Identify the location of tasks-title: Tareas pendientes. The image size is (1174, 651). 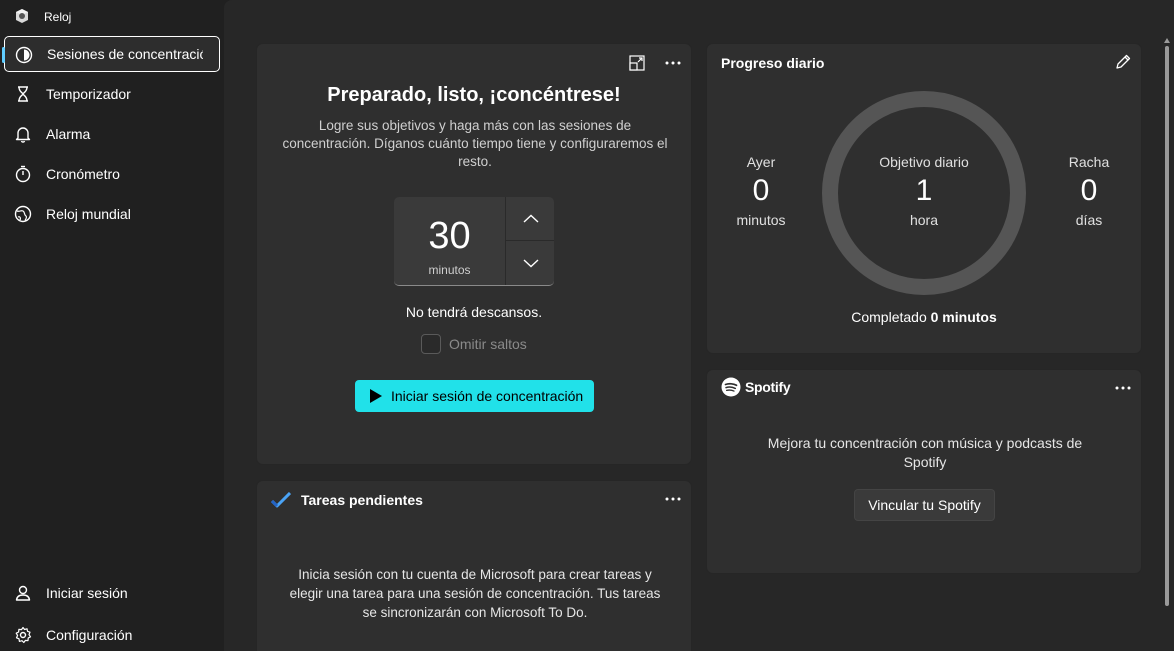
(362, 500).